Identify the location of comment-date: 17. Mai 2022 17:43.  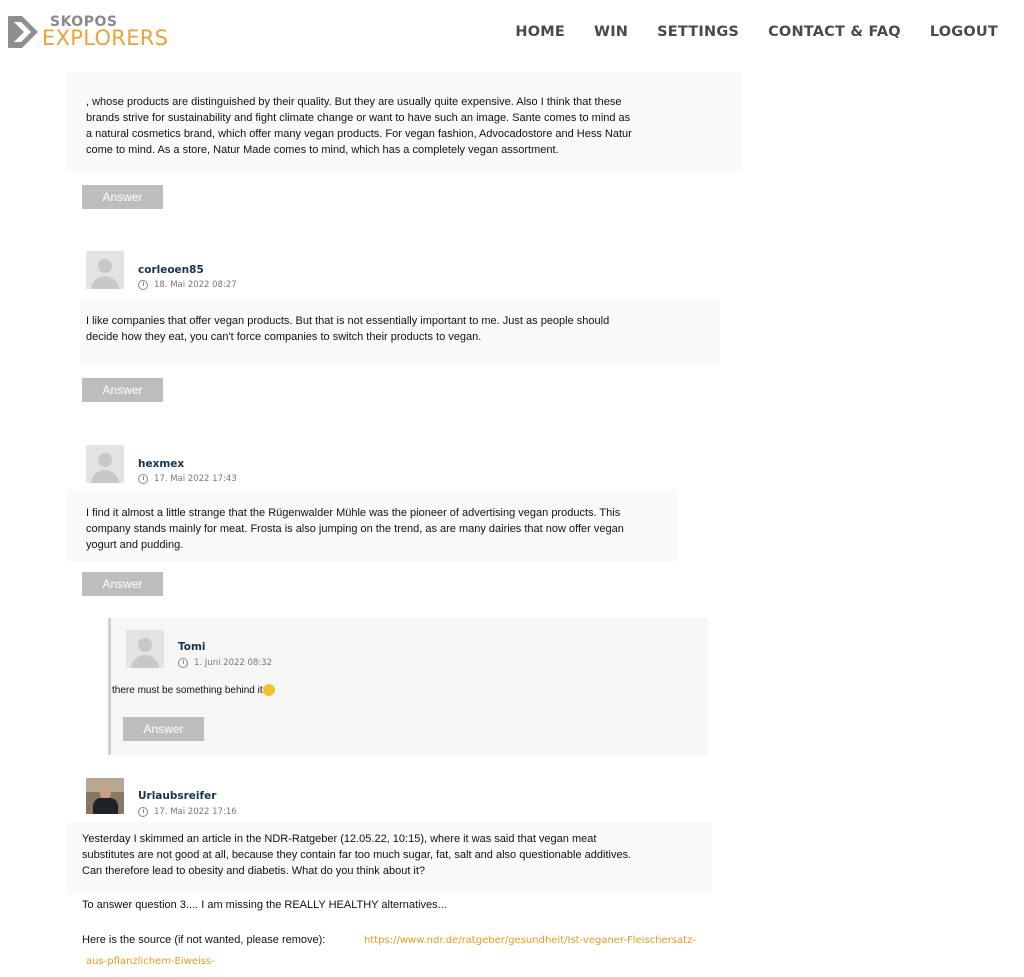
(187, 479).